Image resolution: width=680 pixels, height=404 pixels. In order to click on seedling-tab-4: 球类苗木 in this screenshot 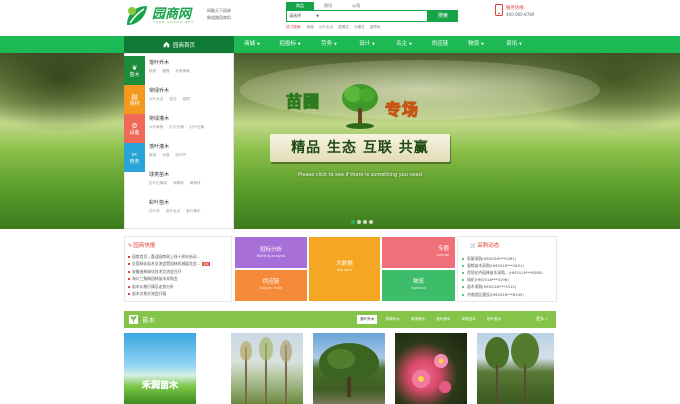, I will do `click(469, 319)`.